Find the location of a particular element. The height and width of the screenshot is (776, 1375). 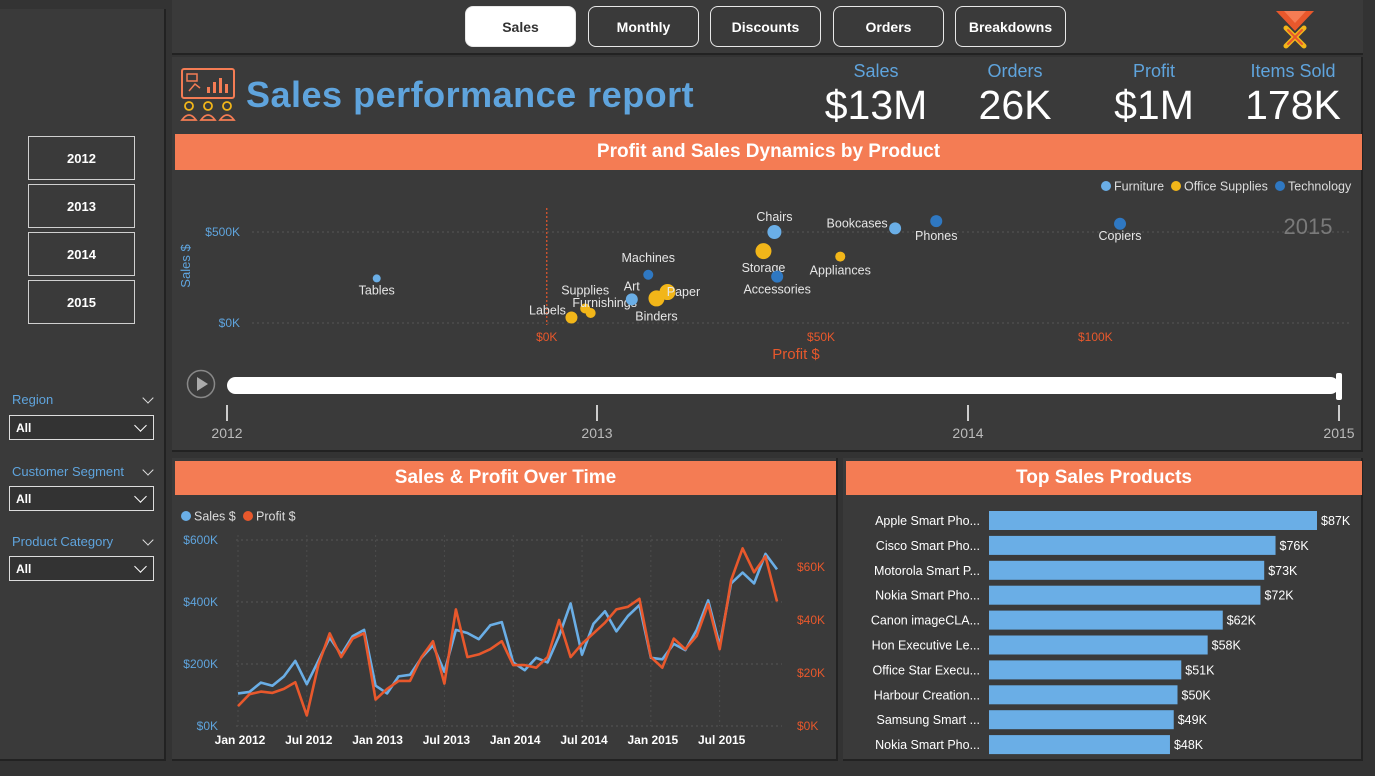

scatter-point-storage is located at coordinates (763, 251).